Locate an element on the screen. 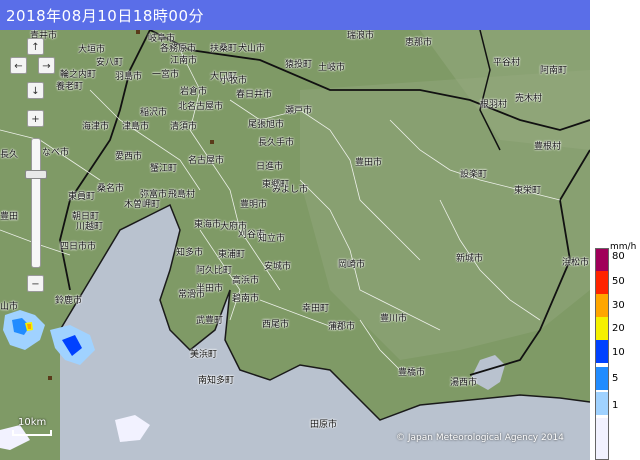 The height and width of the screenshot is (460, 640). city-label: 浜松市 is located at coordinates (576, 263).